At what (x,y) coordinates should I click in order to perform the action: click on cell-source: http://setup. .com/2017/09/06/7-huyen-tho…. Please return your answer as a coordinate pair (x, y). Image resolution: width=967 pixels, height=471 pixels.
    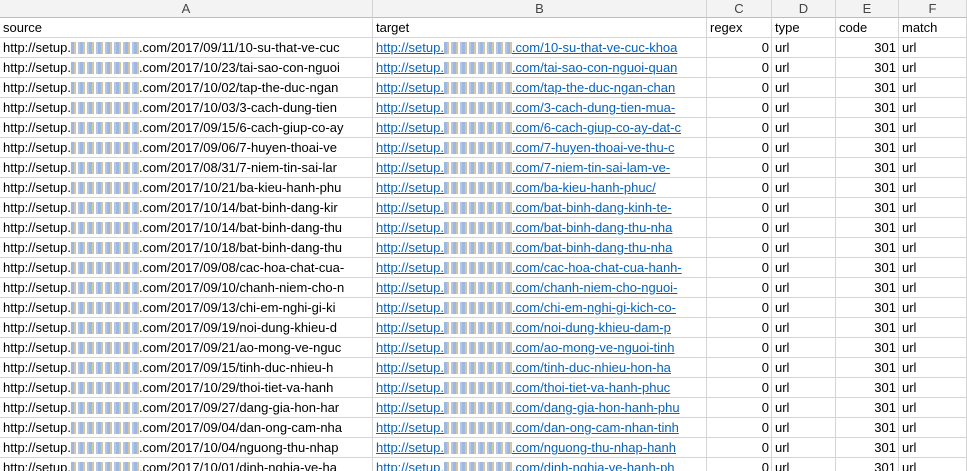
    Looking at the image, I should click on (186, 148).